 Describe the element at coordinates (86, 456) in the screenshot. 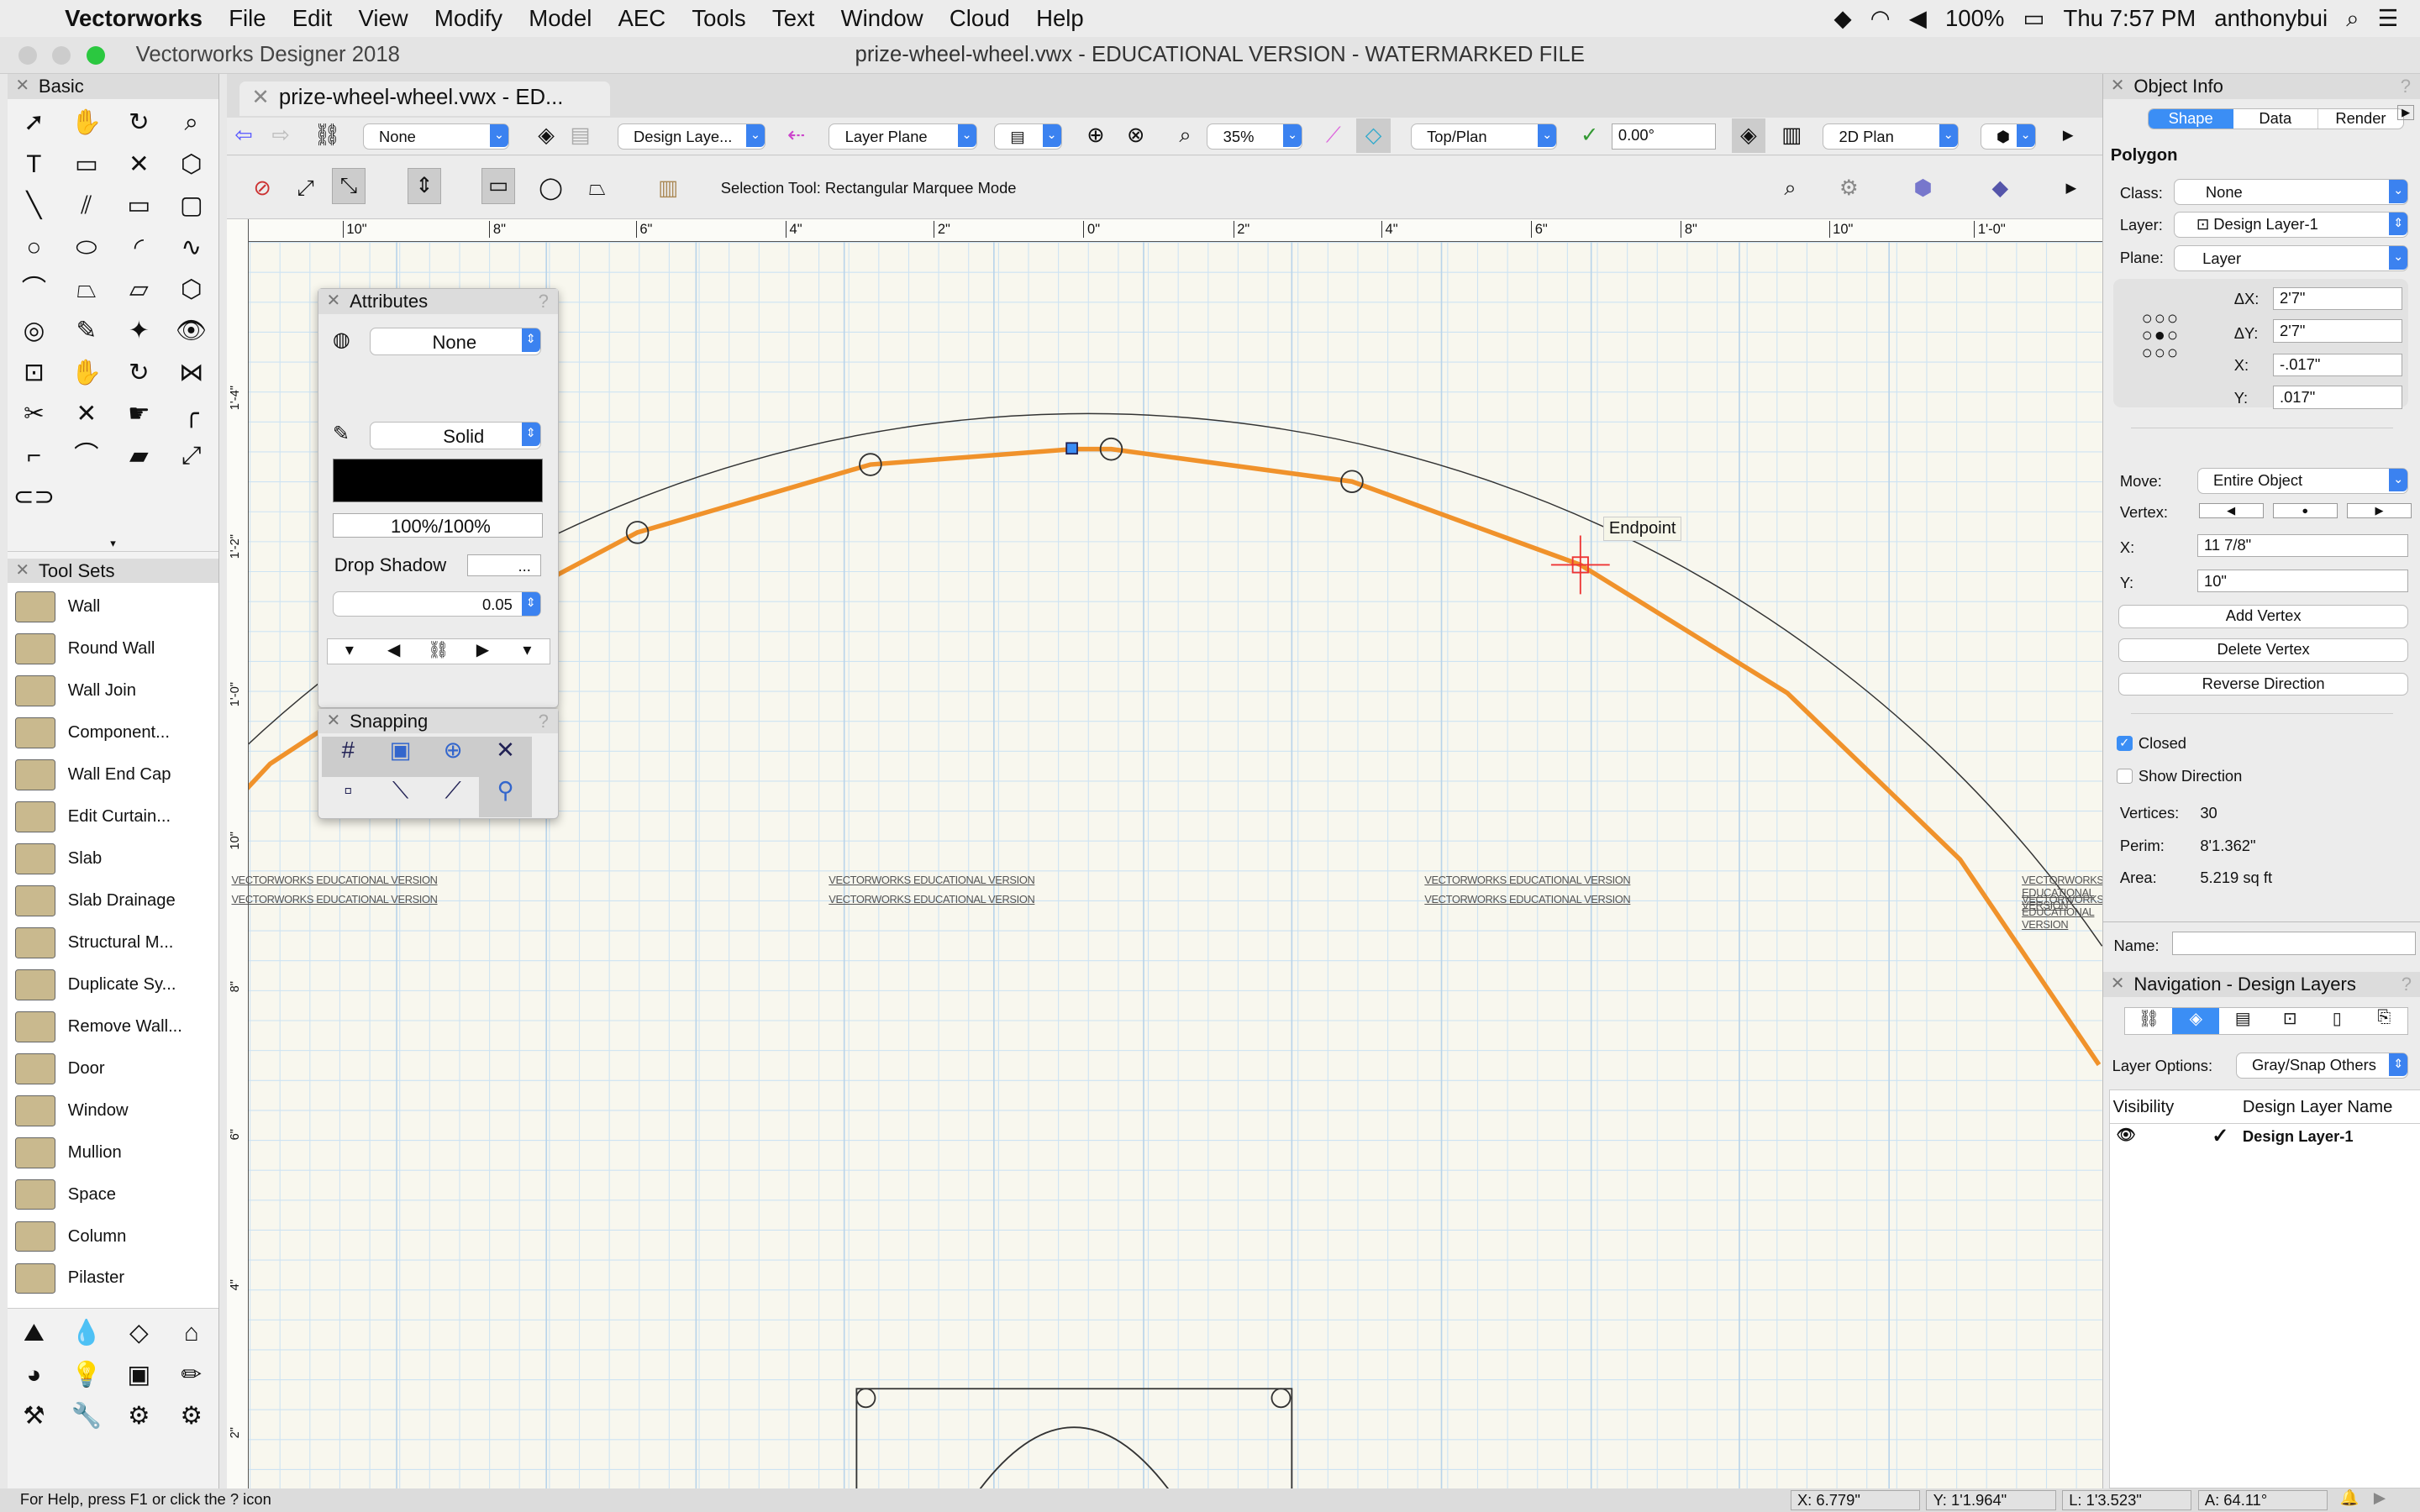

I see `offset-tool-icon: ⌒` at that location.